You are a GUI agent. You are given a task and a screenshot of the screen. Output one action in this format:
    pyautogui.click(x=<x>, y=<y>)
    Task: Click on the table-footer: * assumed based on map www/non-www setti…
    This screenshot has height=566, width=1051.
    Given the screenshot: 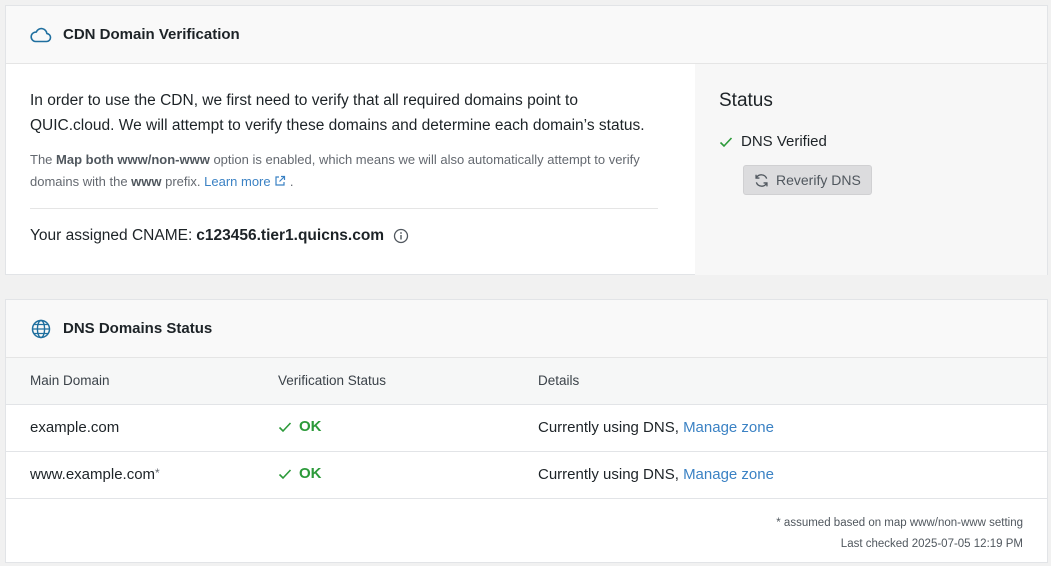 What is the action you would take?
    pyautogui.click(x=526, y=527)
    